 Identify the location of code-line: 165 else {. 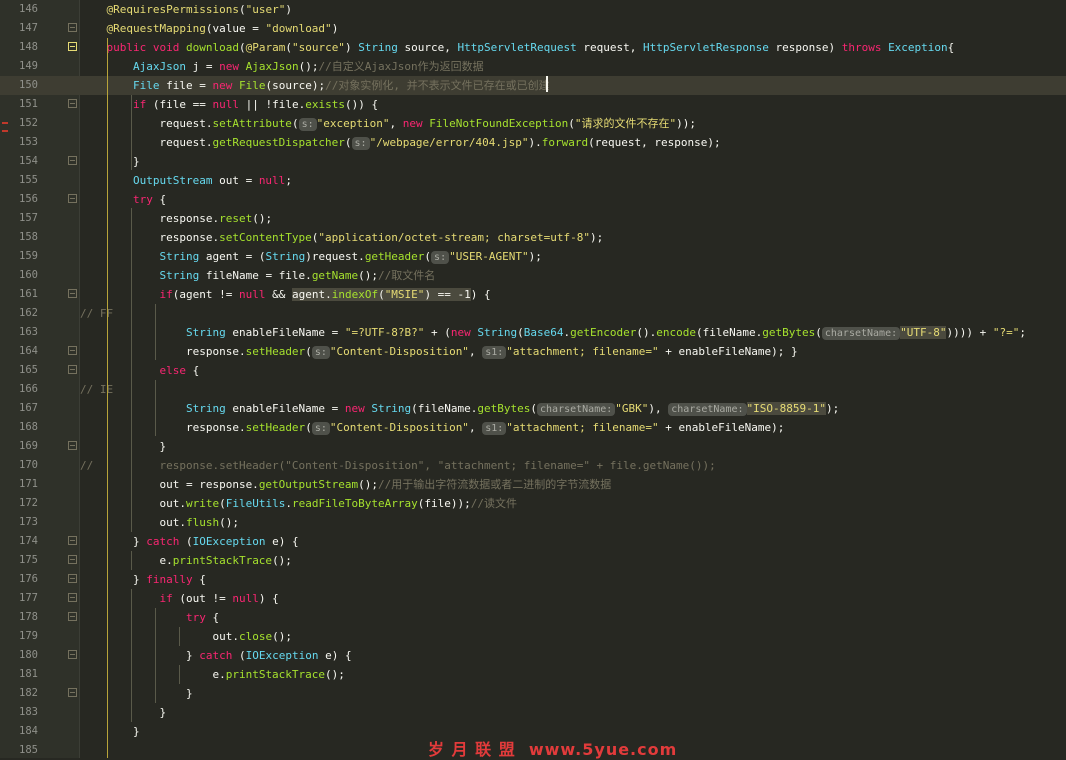
(533, 370).